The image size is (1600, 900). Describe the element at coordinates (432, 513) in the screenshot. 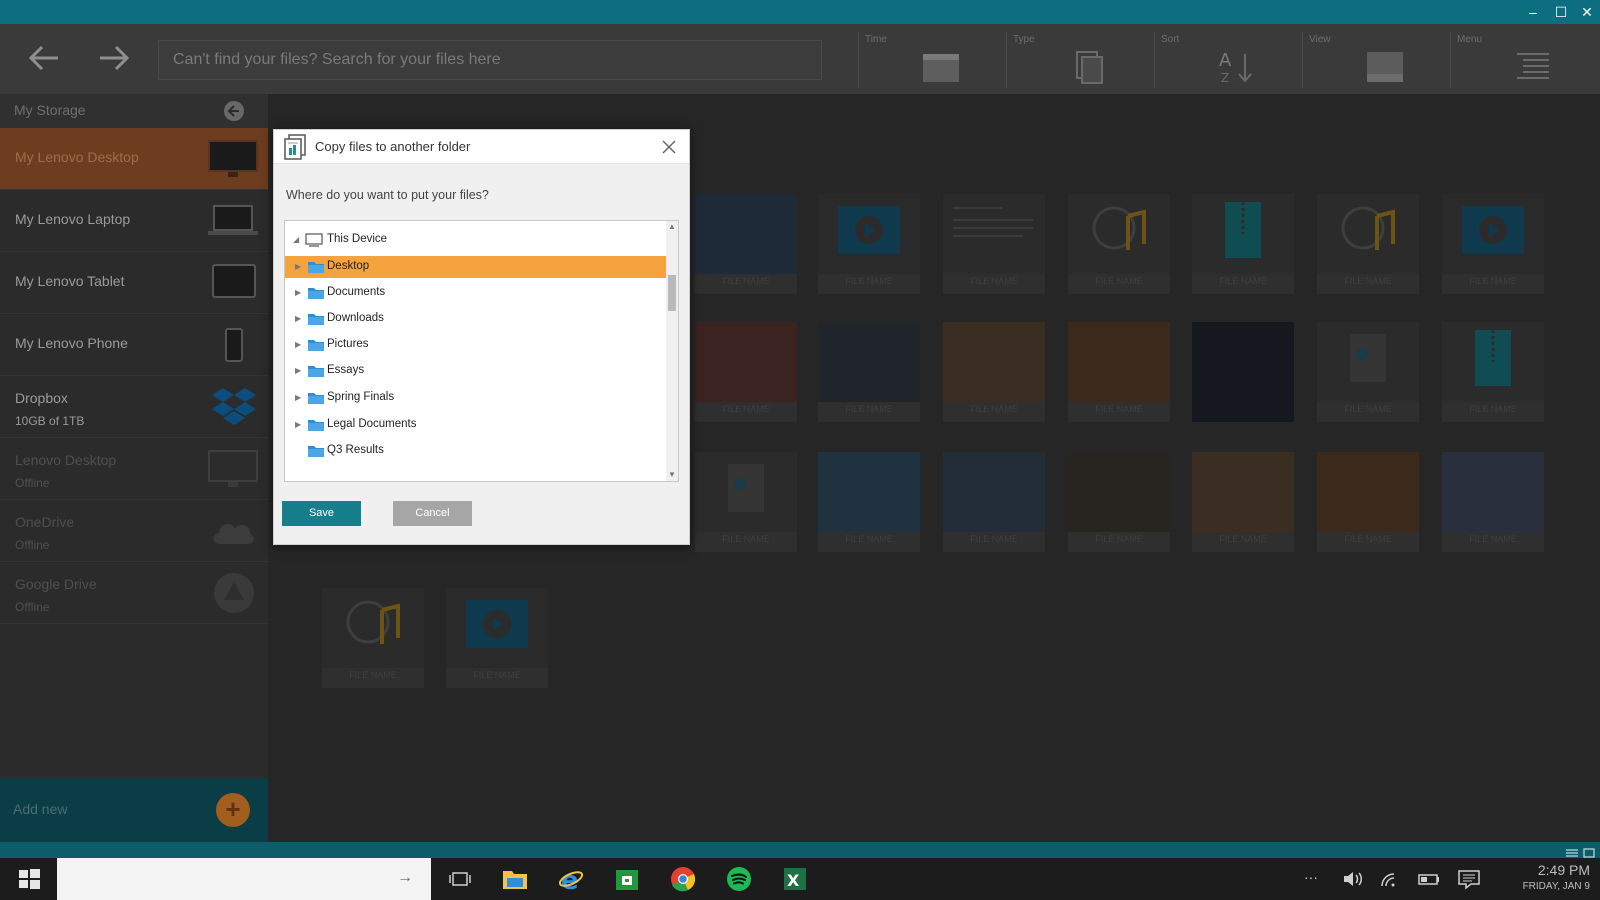

I see `cancel-button: Cancel` at that location.